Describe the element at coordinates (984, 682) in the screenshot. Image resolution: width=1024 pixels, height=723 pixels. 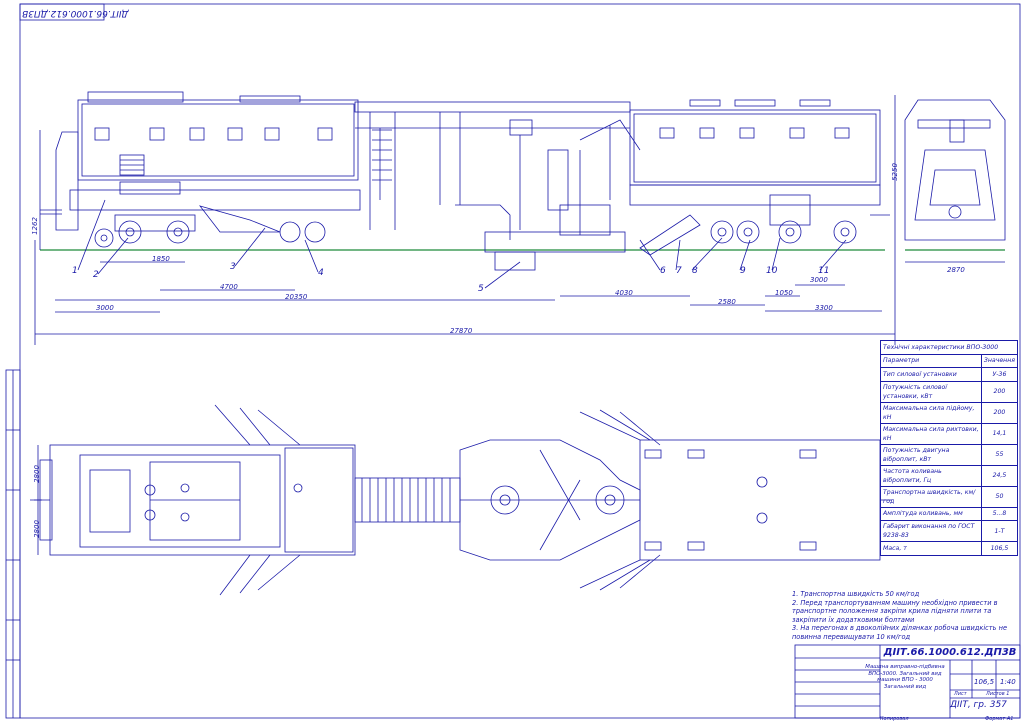
I see `mass-value: 106,5` at that location.